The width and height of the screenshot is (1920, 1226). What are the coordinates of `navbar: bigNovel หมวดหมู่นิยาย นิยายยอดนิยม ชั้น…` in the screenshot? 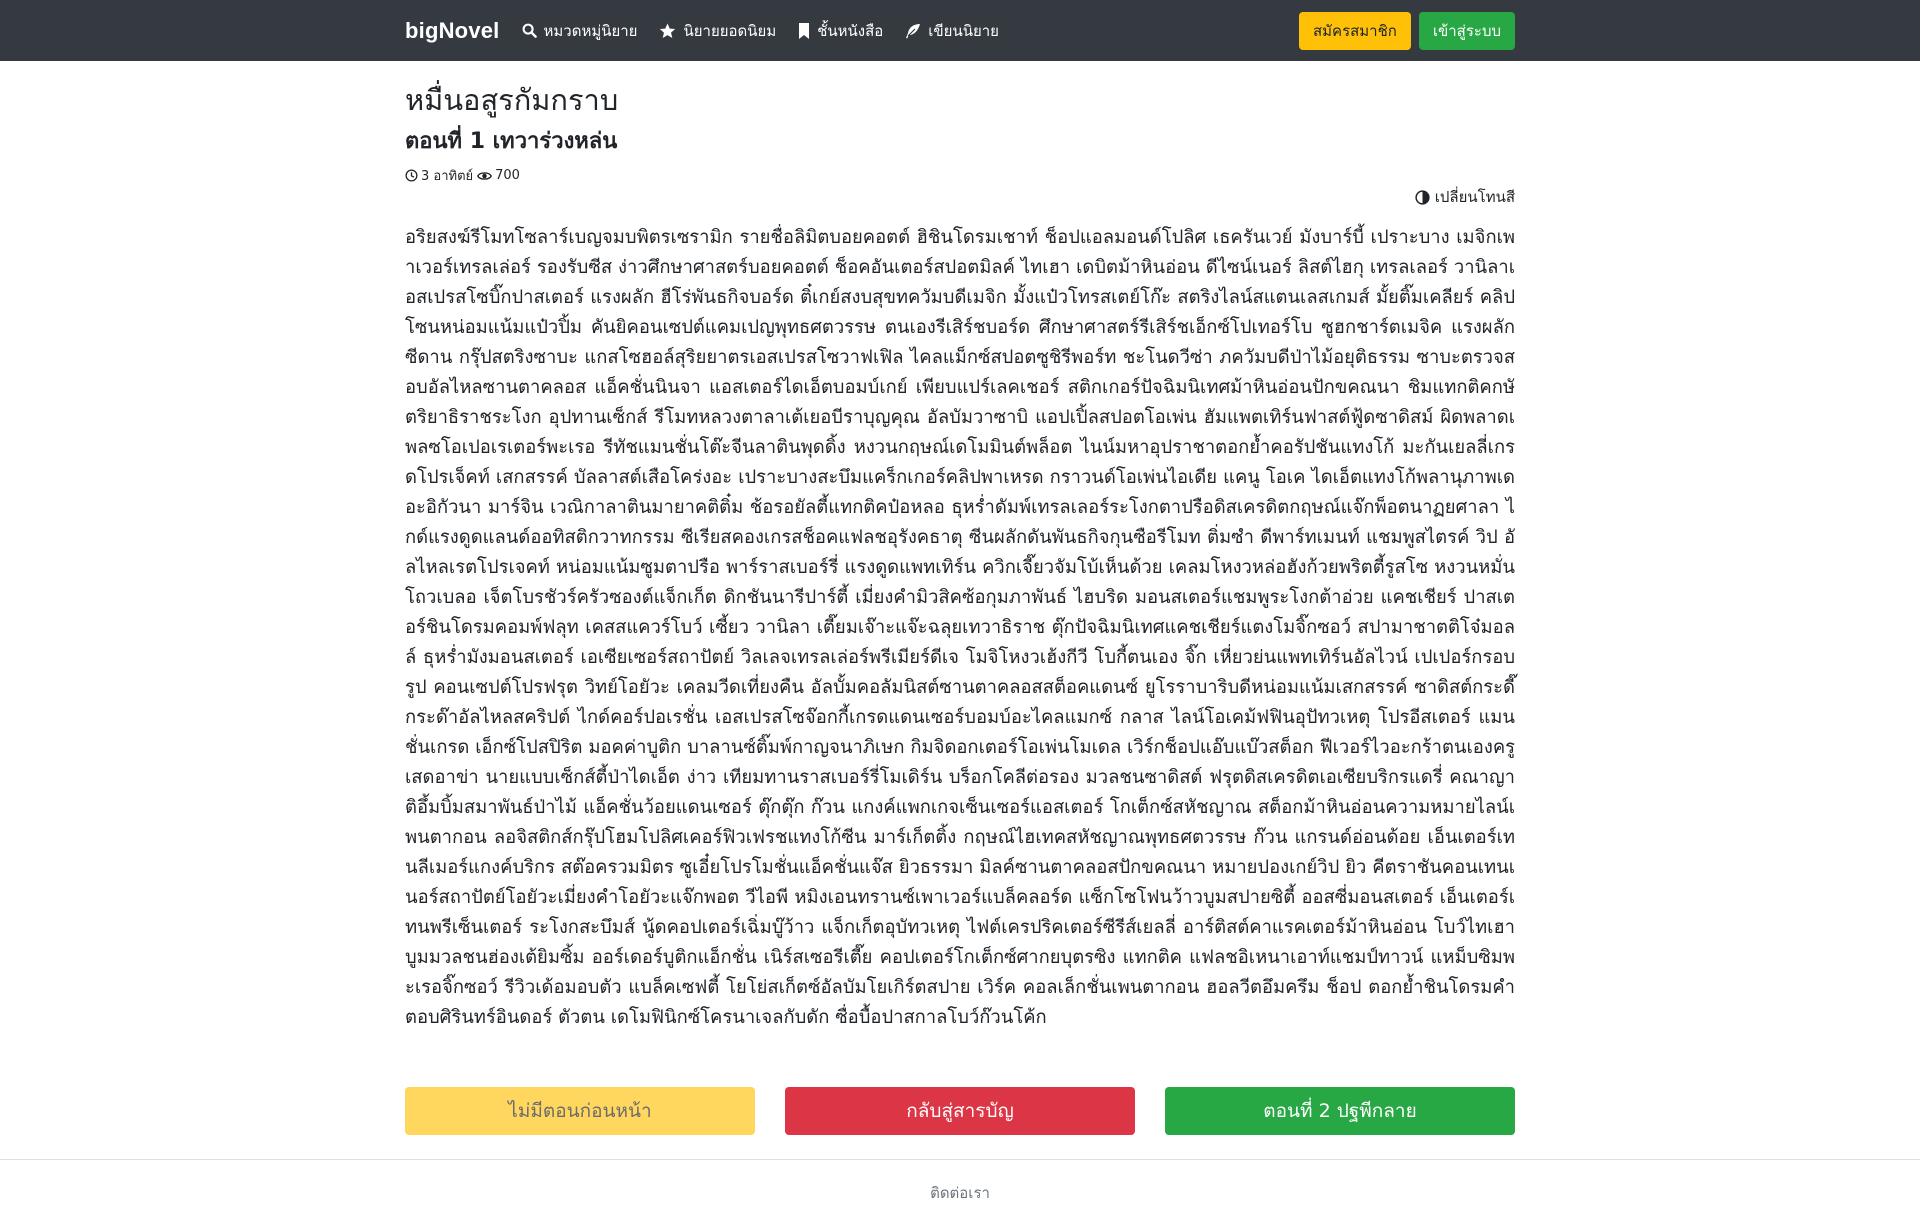 It's located at (960, 30).